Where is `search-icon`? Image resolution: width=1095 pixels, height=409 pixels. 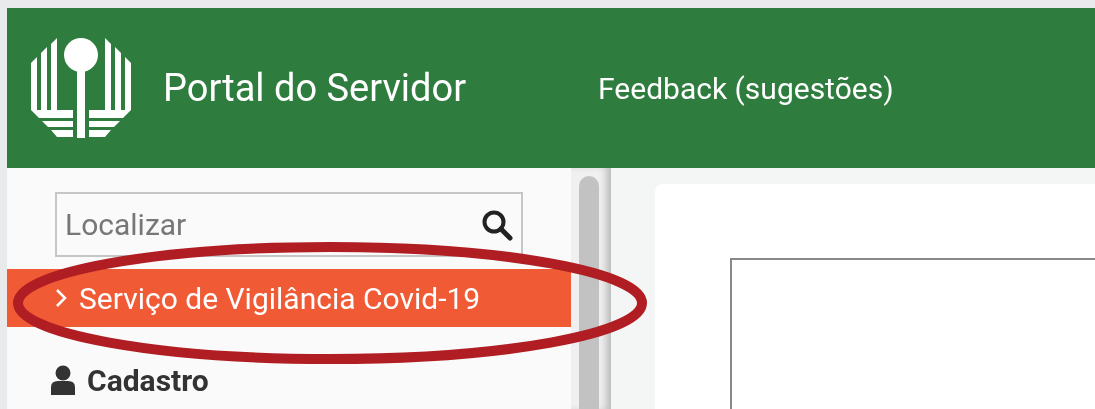 search-icon is located at coordinates (497, 224).